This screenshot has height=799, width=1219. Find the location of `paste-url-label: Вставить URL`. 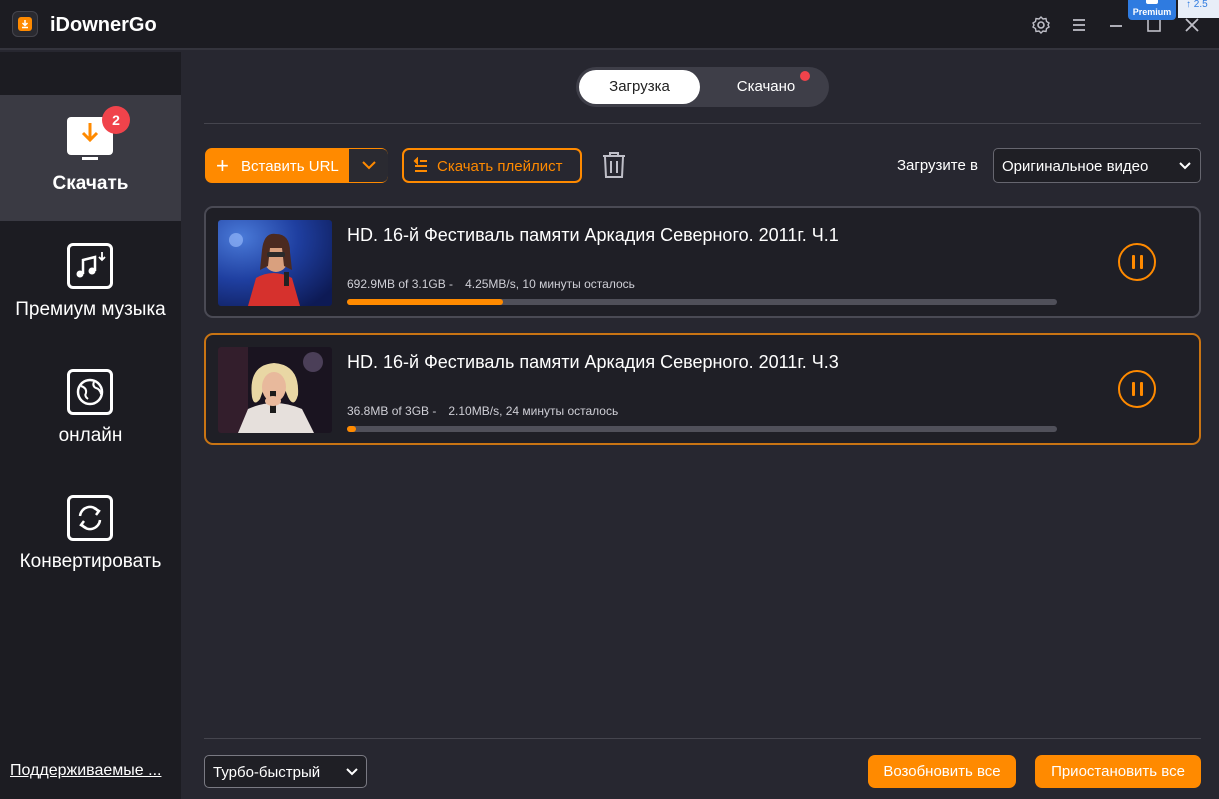

paste-url-label: Вставить URL is located at coordinates (290, 166).